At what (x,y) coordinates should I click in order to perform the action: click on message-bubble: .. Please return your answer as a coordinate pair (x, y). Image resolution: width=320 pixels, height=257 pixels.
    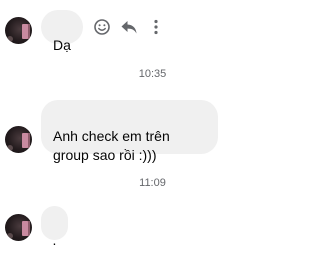
    Looking at the image, I should click on (54, 227).